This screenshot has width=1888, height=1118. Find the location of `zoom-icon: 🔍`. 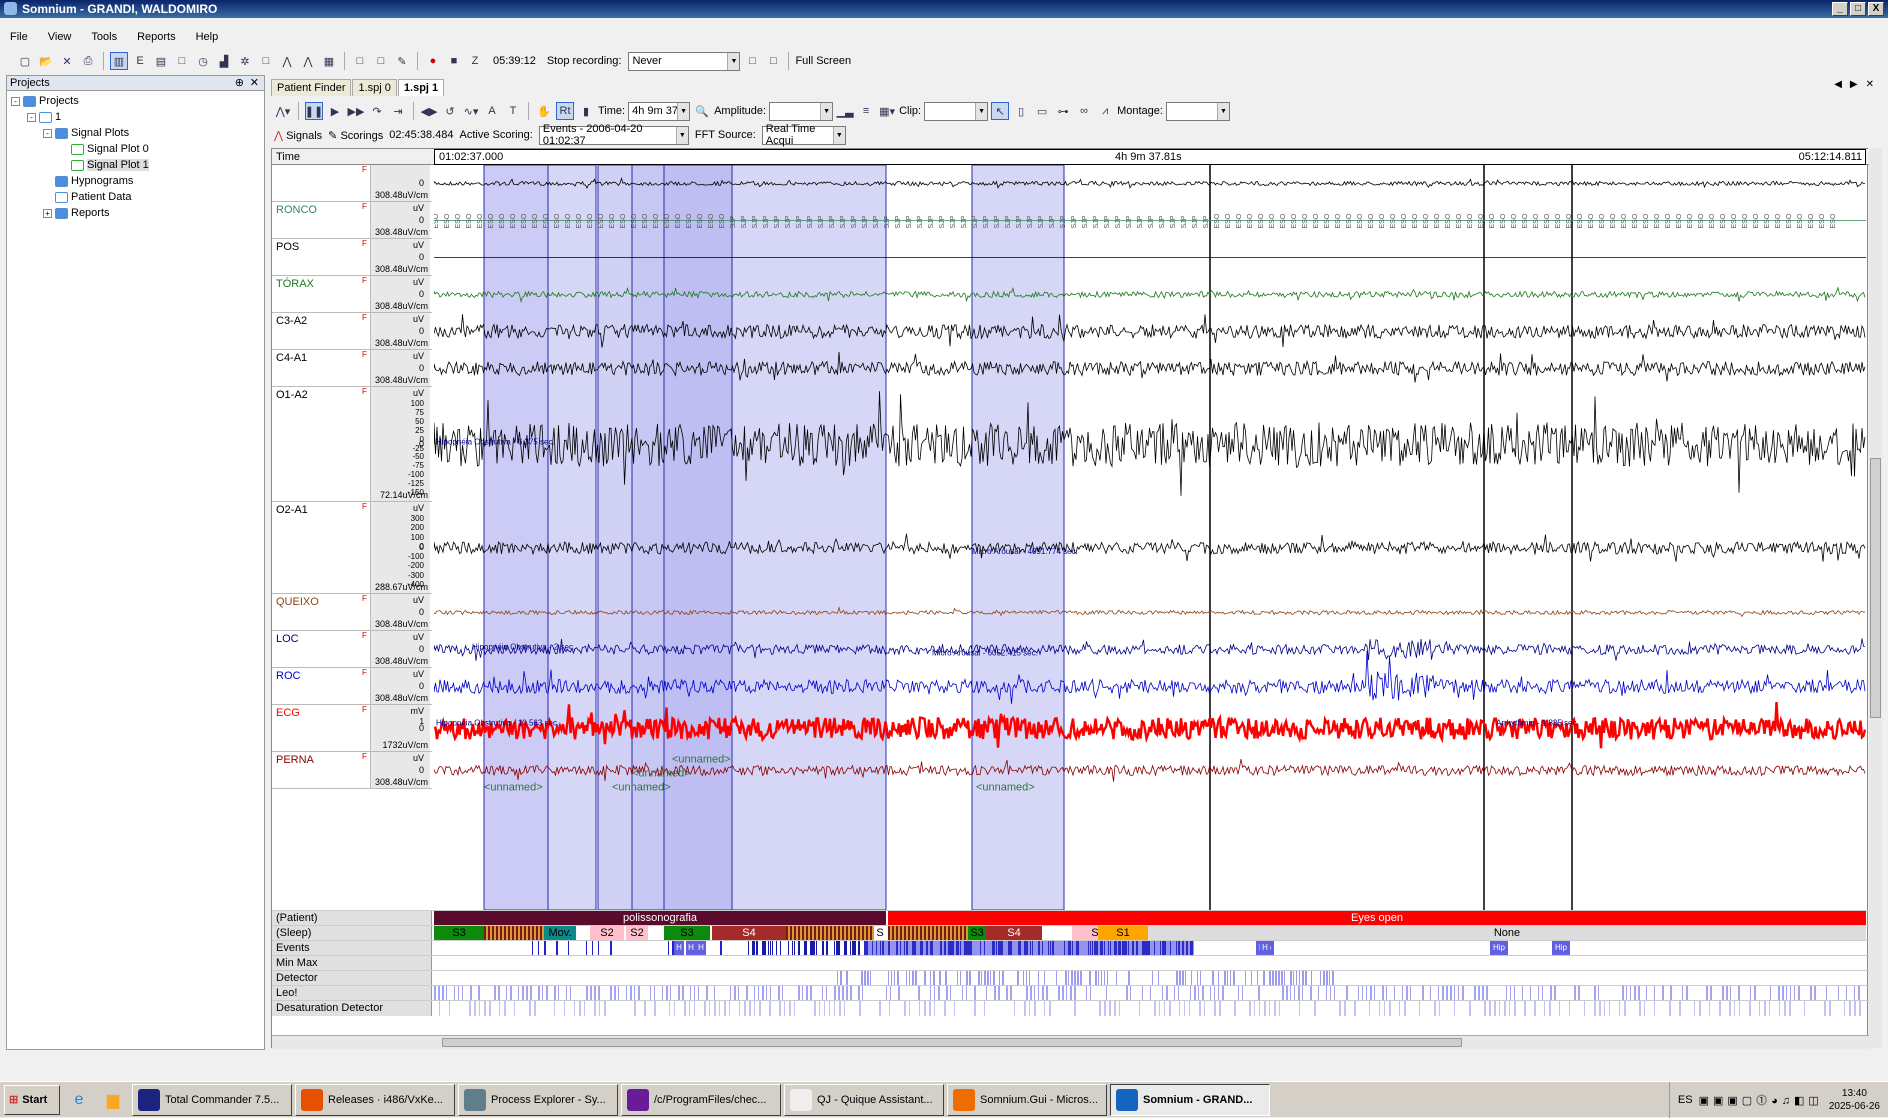

zoom-icon: 🔍 is located at coordinates (702, 111).